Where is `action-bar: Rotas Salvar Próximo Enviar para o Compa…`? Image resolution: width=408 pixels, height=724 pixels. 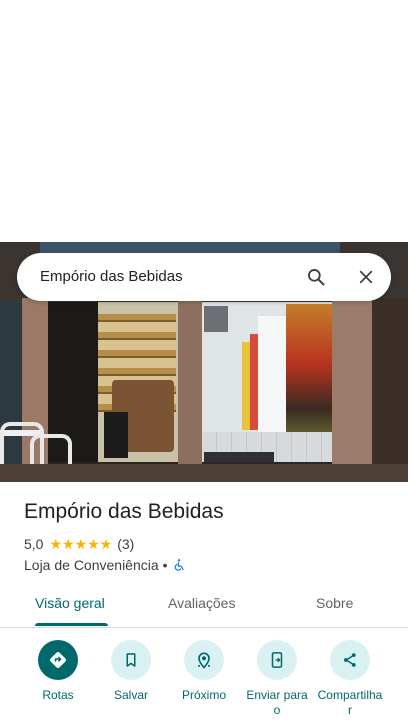 action-bar: Rotas Salvar Próximo Enviar para o Compa… is located at coordinates (204, 682).